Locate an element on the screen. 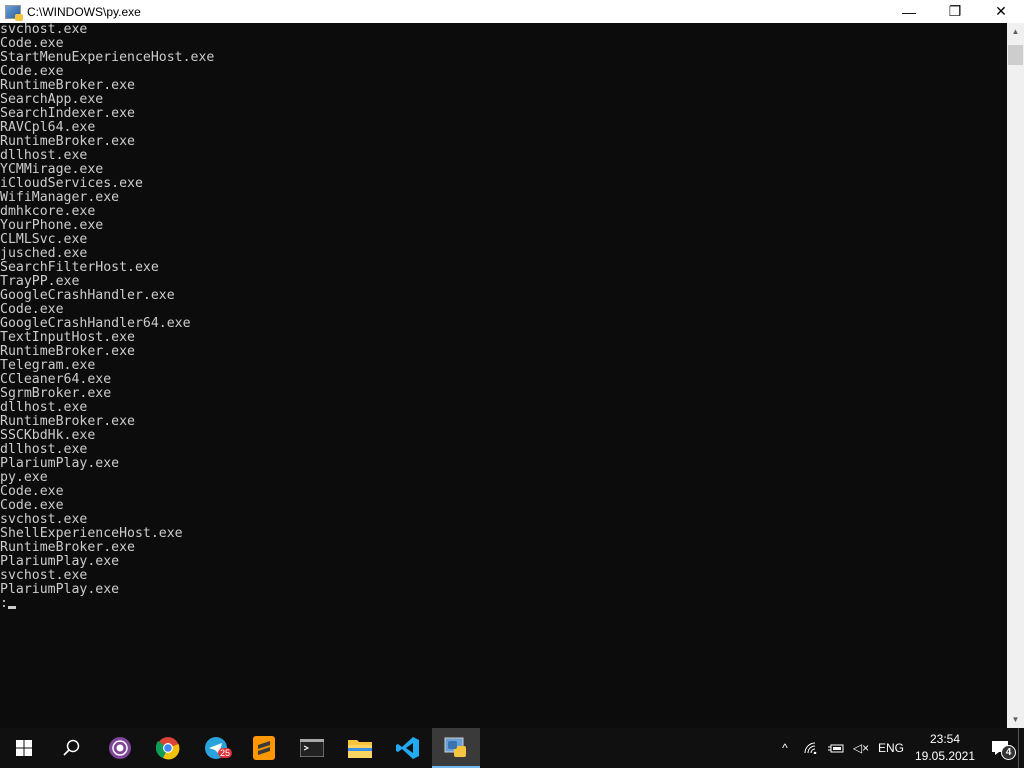  console-line: RAVCpl64.exe is located at coordinates (48, 127).